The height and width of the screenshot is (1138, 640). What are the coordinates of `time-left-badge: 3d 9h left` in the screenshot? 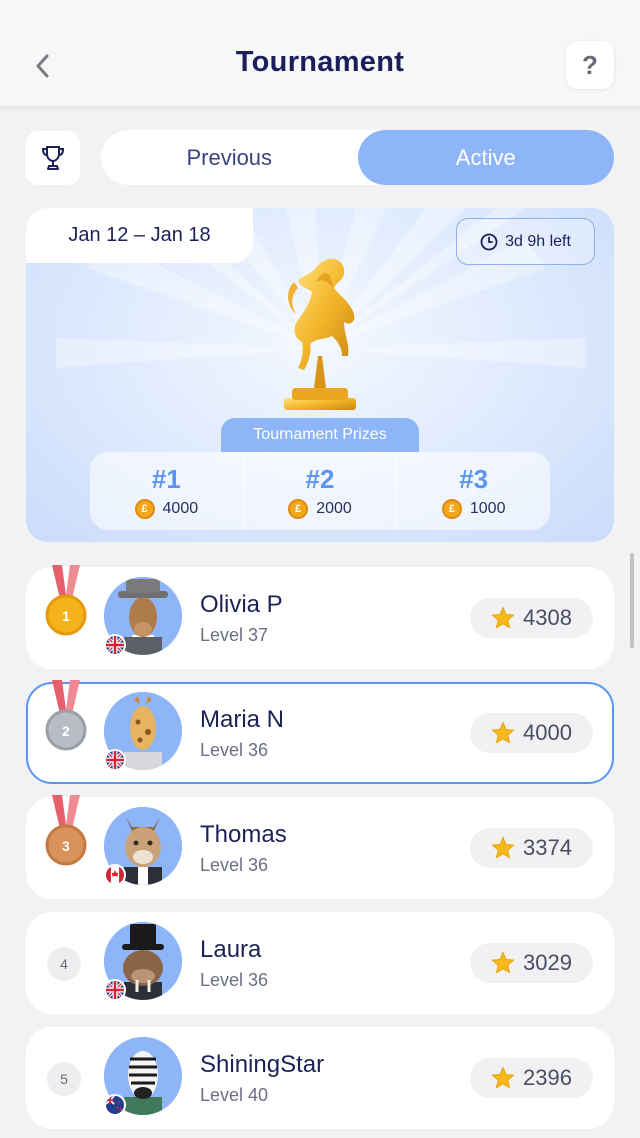 It's located at (525, 241).